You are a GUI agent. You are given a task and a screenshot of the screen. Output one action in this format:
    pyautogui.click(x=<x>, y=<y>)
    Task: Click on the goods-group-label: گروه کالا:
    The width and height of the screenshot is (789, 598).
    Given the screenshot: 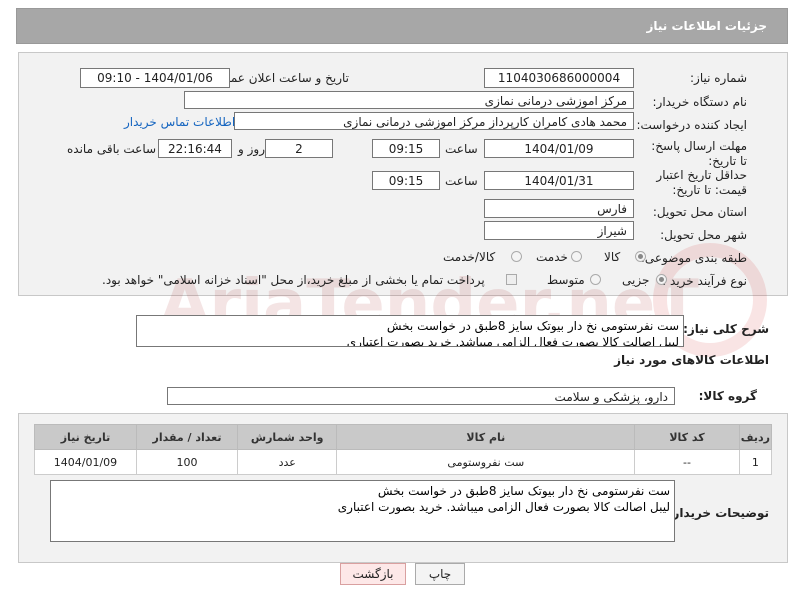 What is the action you would take?
    pyautogui.click(x=727, y=396)
    